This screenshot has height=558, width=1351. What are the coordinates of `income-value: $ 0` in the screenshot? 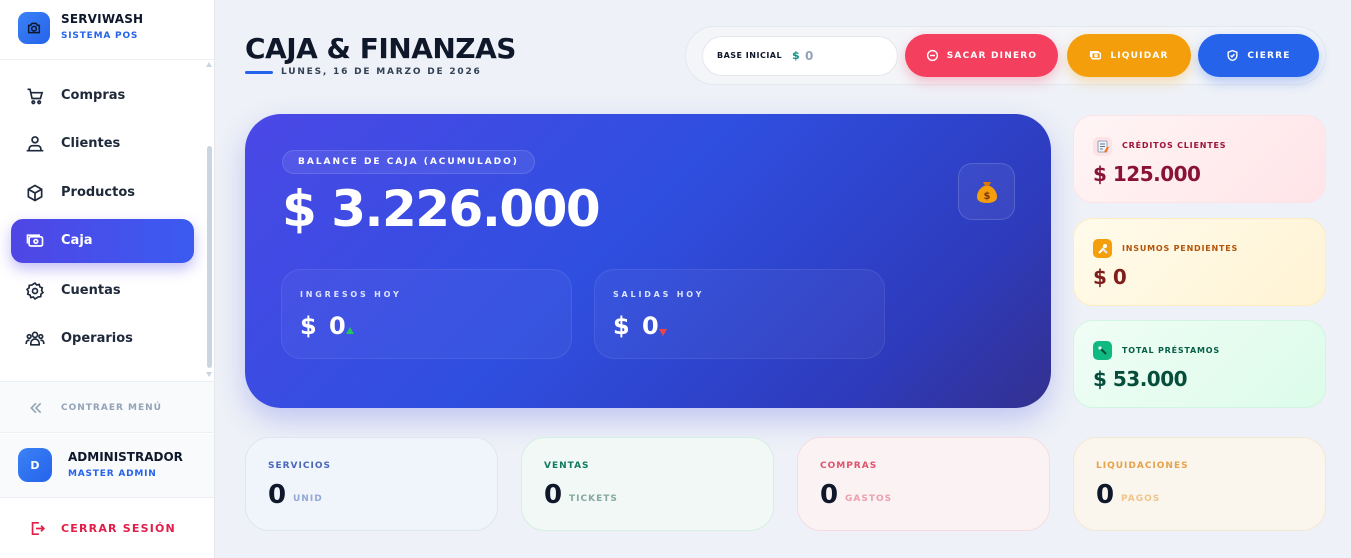 It's located at (324, 326).